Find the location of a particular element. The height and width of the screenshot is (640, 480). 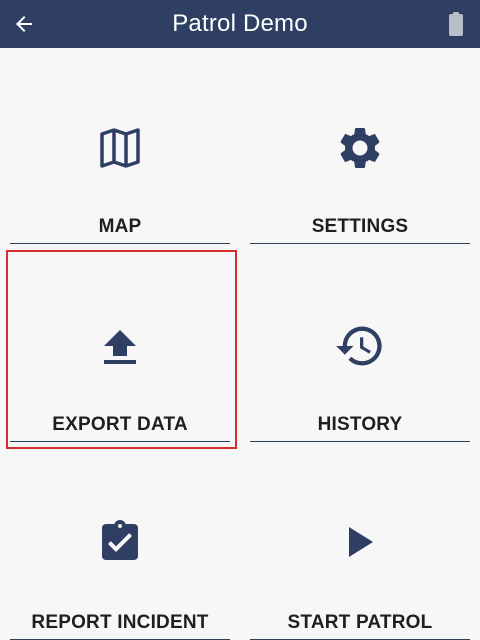

map-tile: MAP is located at coordinates (120, 146).